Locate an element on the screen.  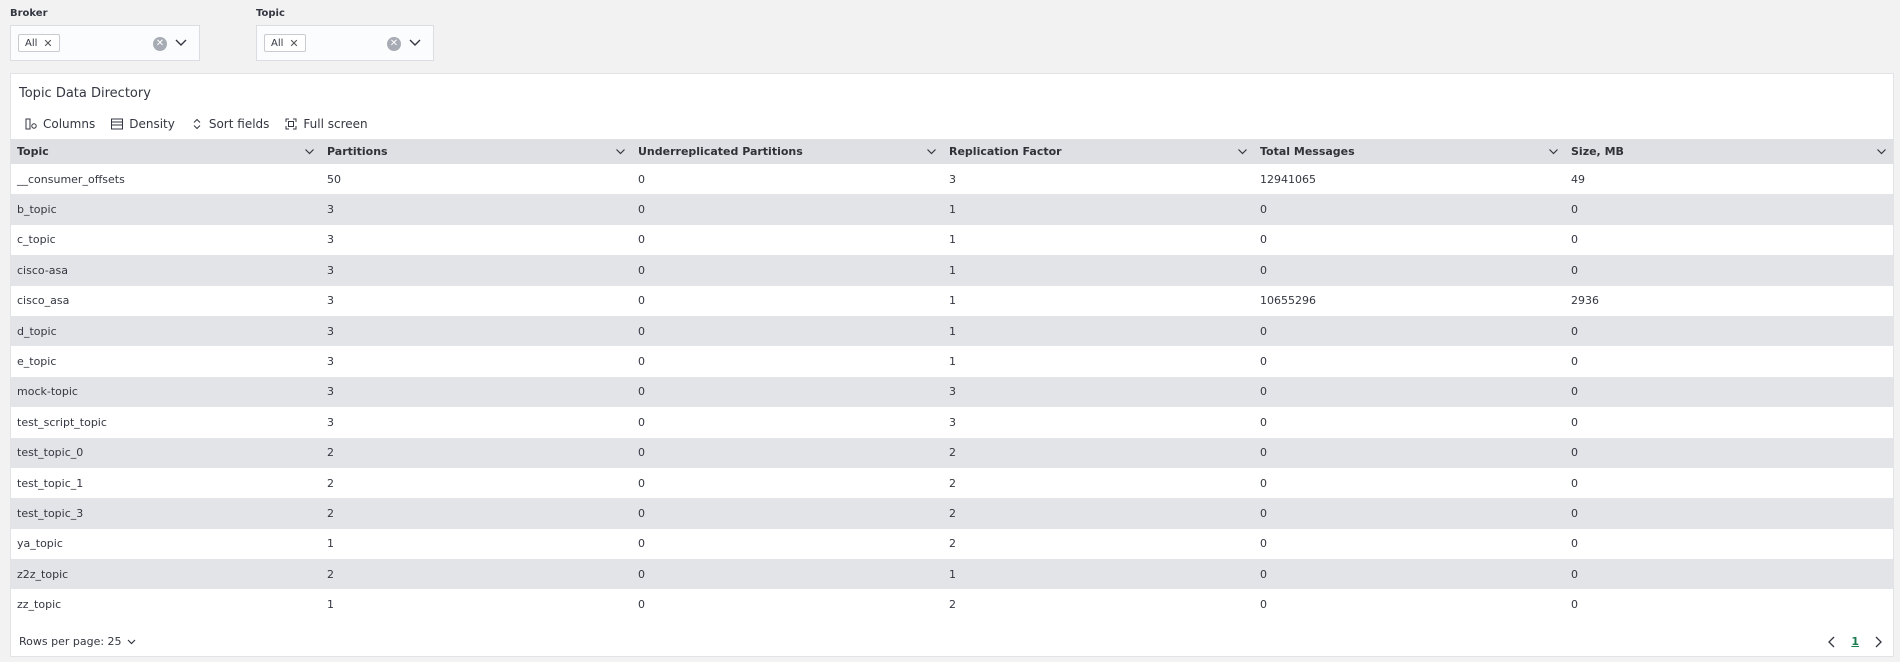
broker-chip: All ✕ is located at coordinates (39, 43).